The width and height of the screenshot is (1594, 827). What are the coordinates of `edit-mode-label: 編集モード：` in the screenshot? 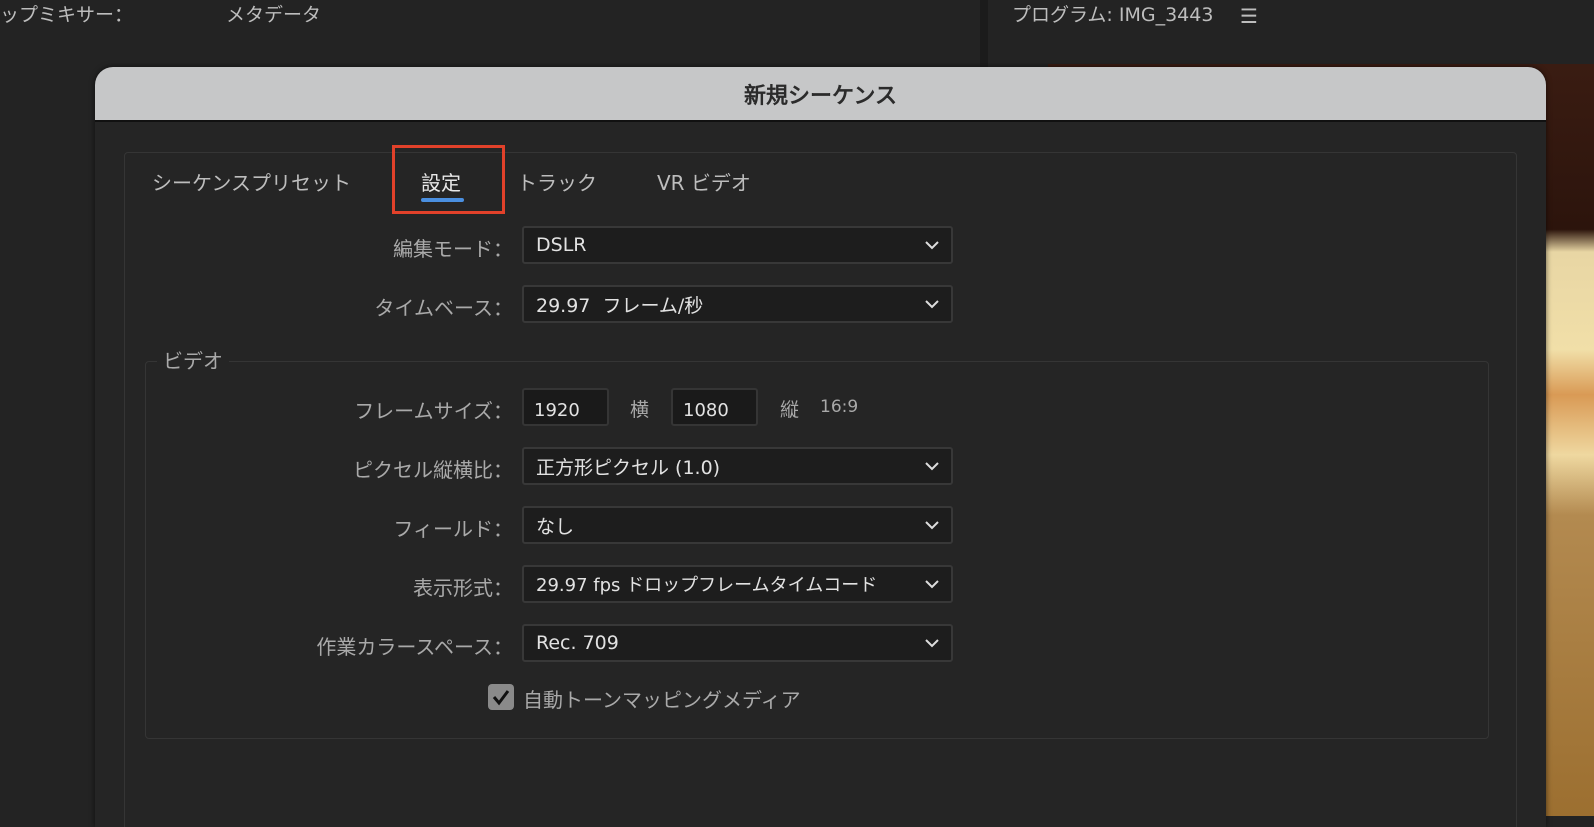 It's located at (453, 249).